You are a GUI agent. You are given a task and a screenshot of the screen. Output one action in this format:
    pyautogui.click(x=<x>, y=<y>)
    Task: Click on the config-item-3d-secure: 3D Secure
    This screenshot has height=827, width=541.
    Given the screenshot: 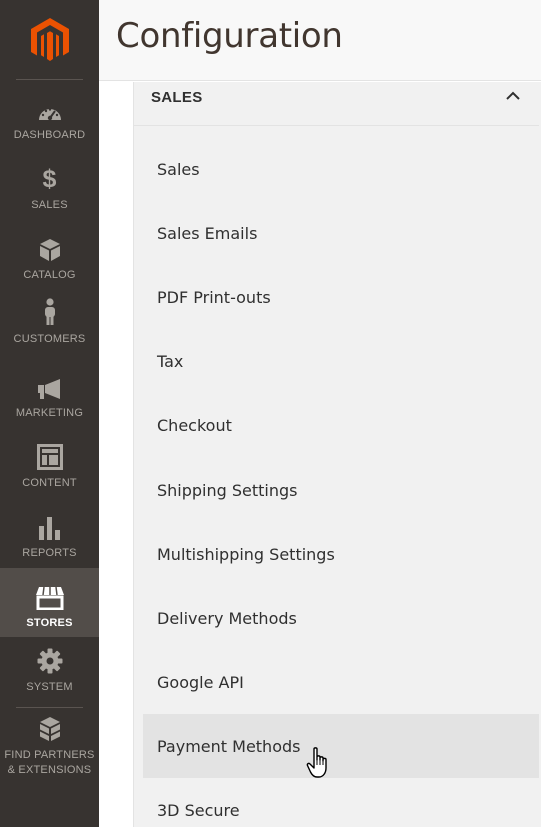 What is the action you would take?
    pyautogui.click(x=341, y=802)
    